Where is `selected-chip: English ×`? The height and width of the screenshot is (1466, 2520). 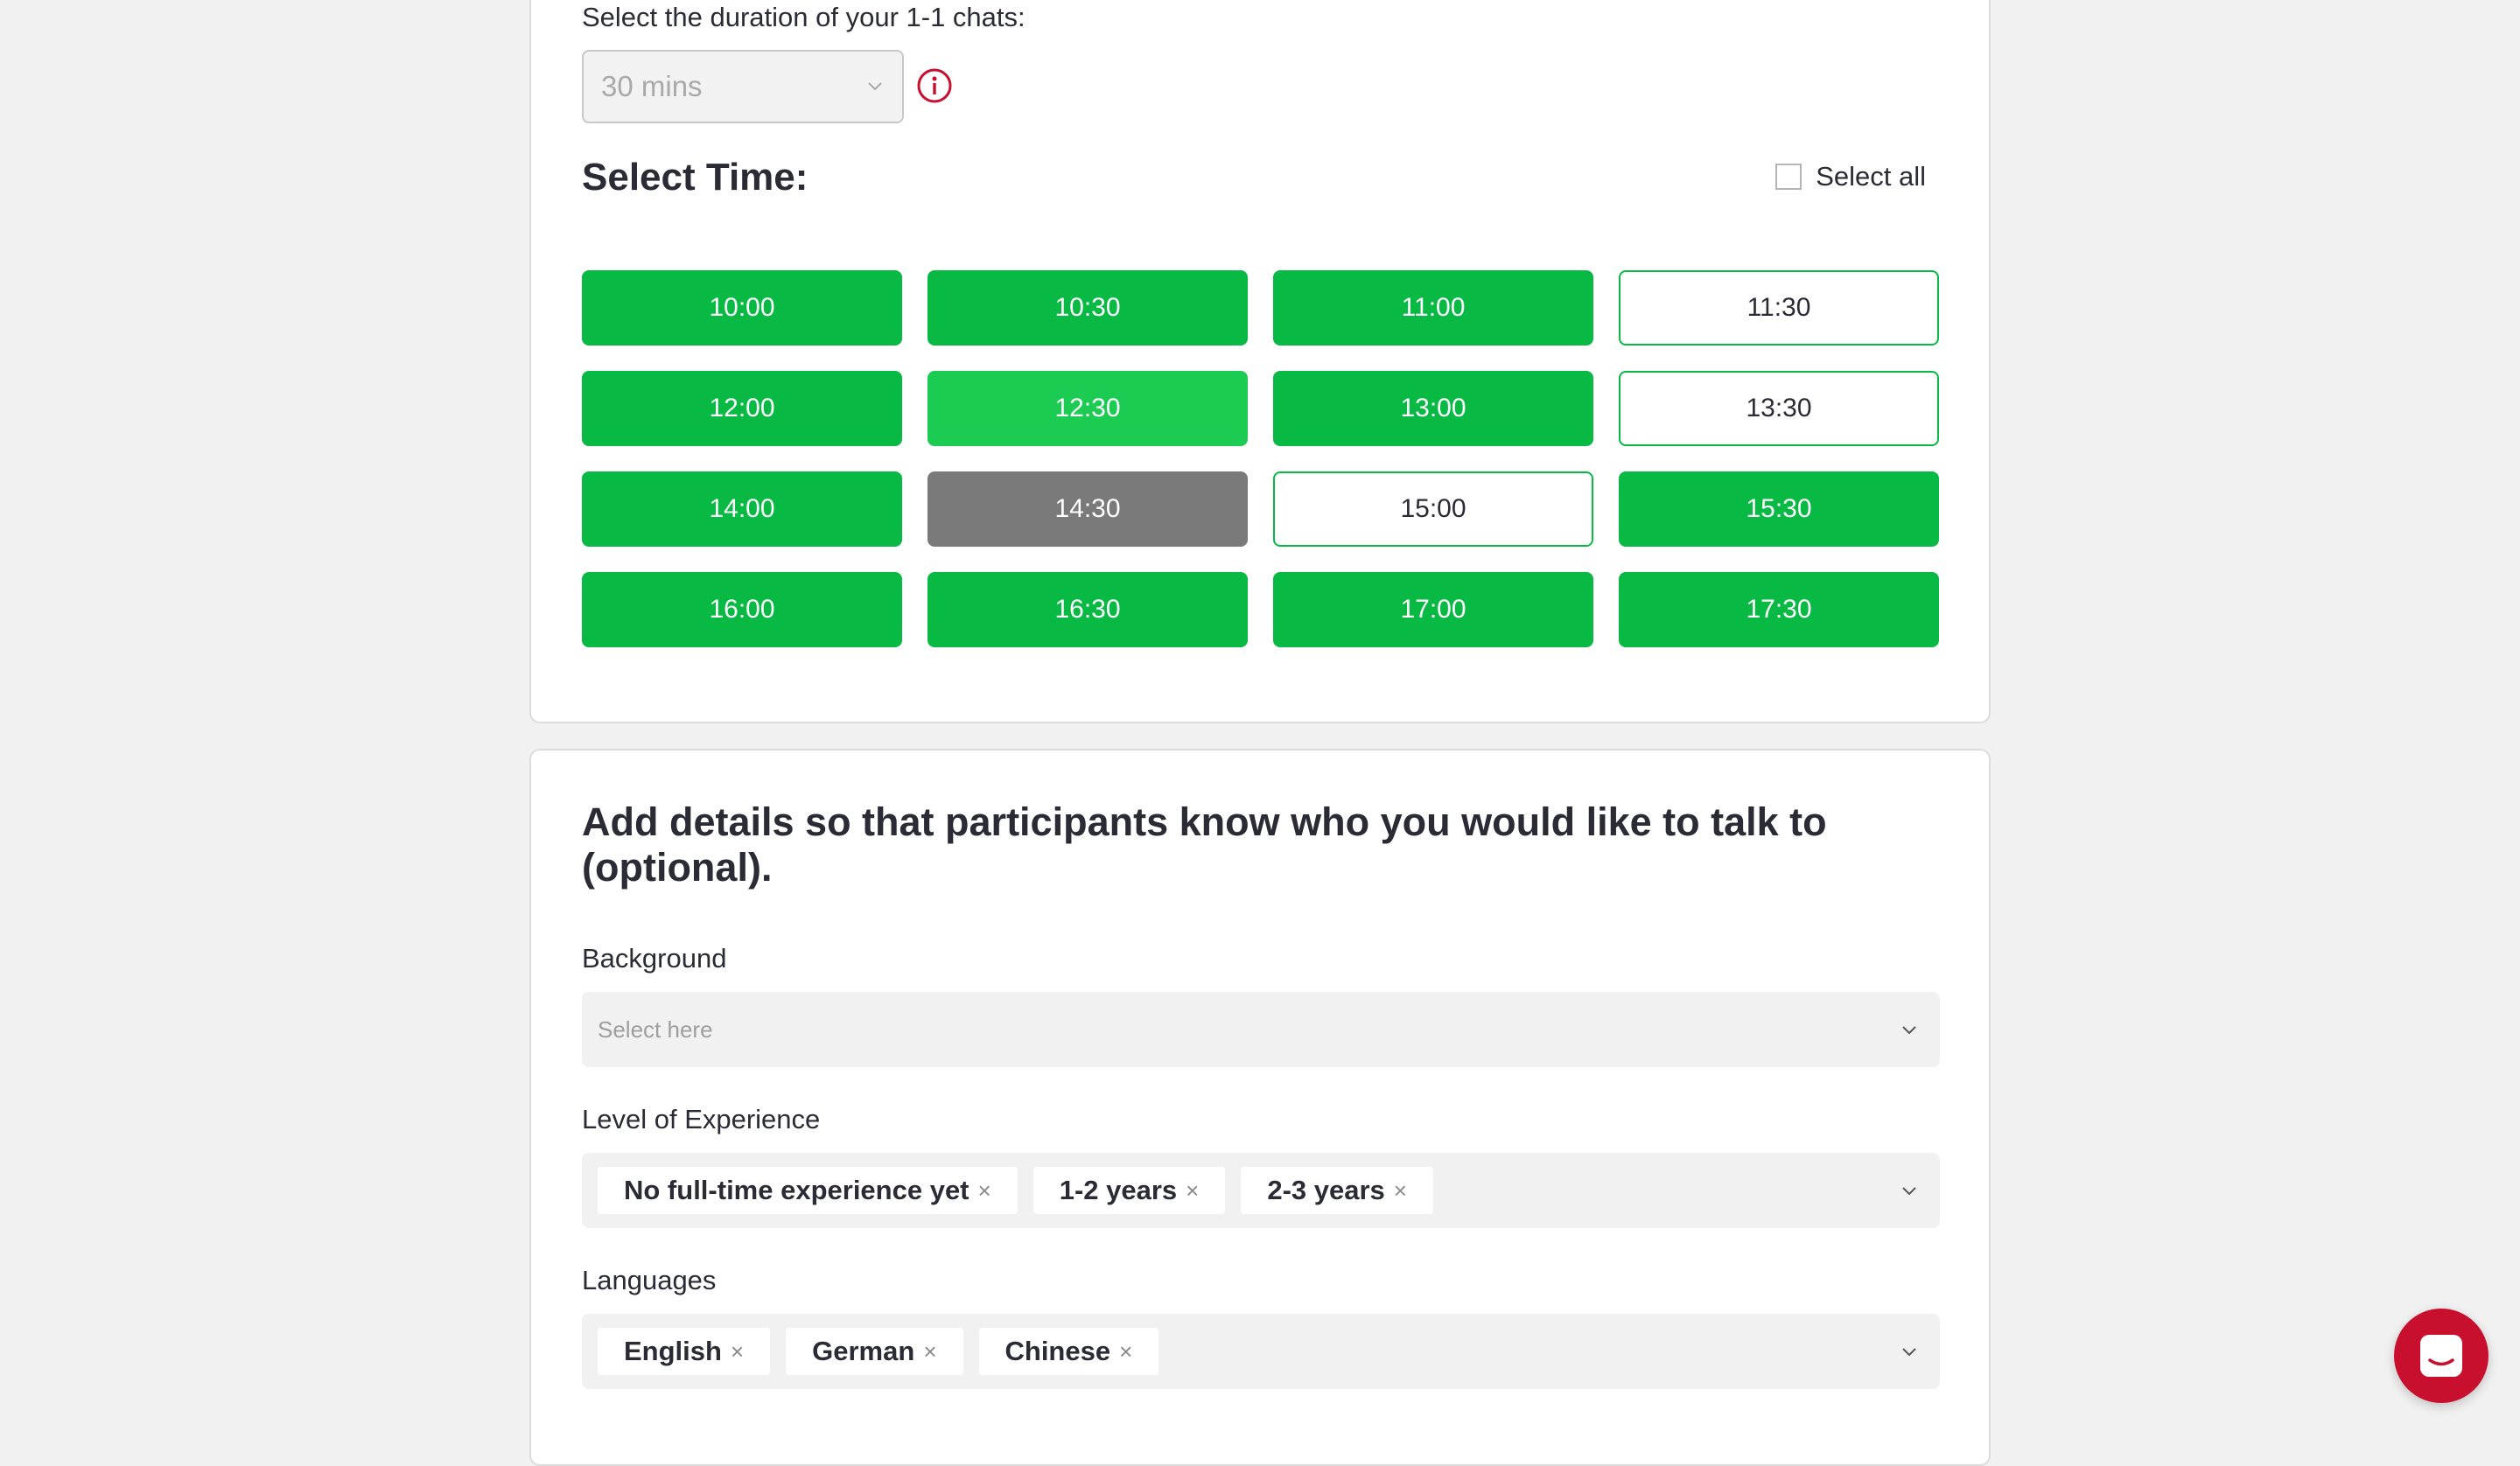 selected-chip: English × is located at coordinates (684, 1352).